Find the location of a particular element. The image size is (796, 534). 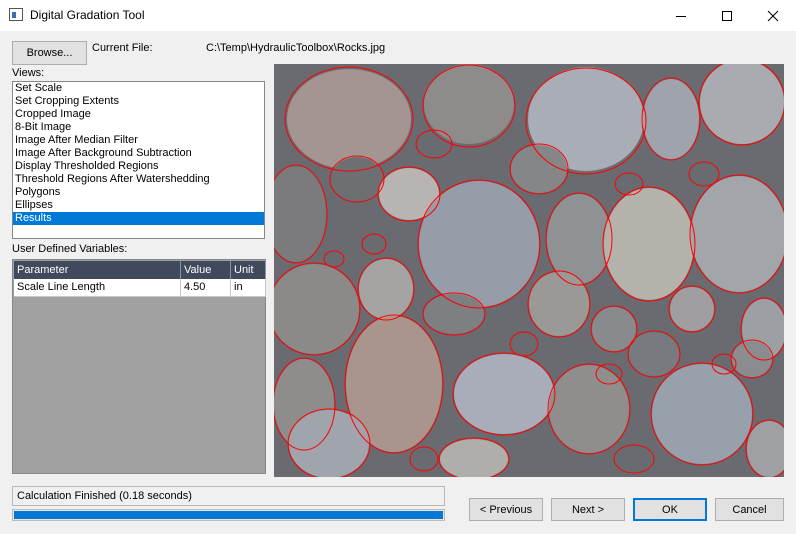

minimize-icon is located at coordinates (681, 16).